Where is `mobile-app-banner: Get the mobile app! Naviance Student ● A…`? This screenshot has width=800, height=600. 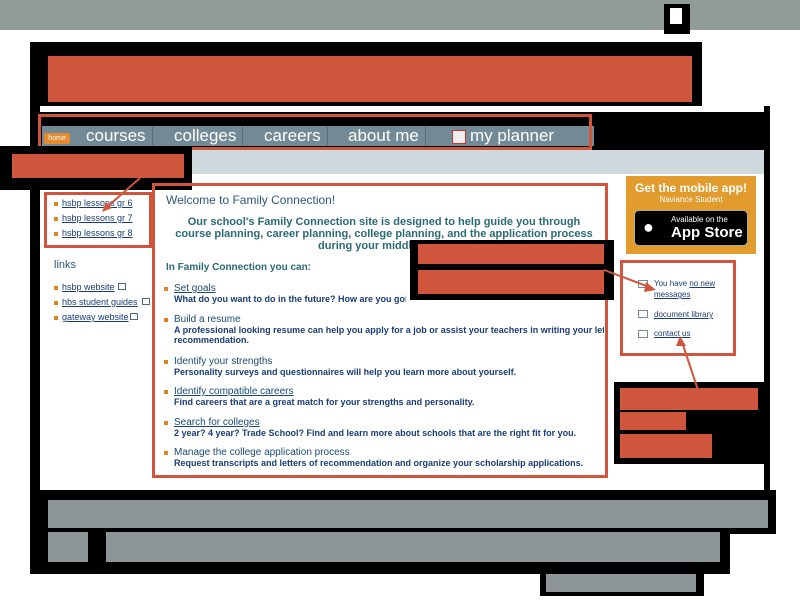
mobile-app-banner: Get the mobile app! Naviance Student ● A… is located at coordinates (691, 215).